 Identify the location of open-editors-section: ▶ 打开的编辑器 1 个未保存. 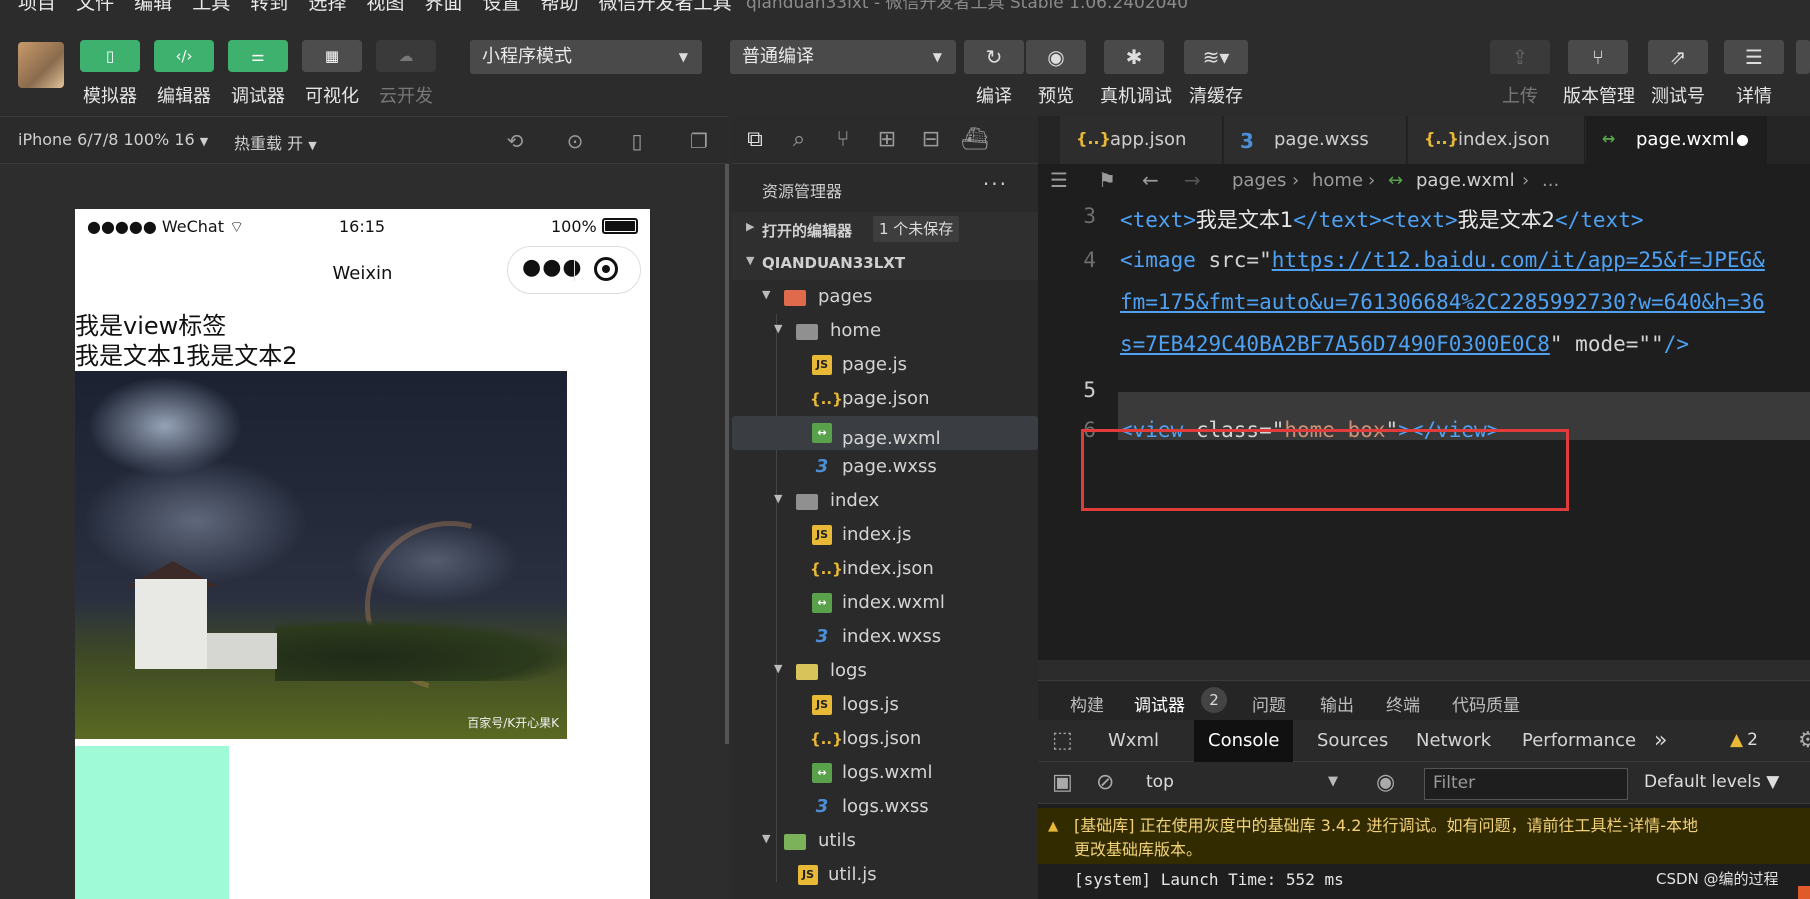
(885, 229).